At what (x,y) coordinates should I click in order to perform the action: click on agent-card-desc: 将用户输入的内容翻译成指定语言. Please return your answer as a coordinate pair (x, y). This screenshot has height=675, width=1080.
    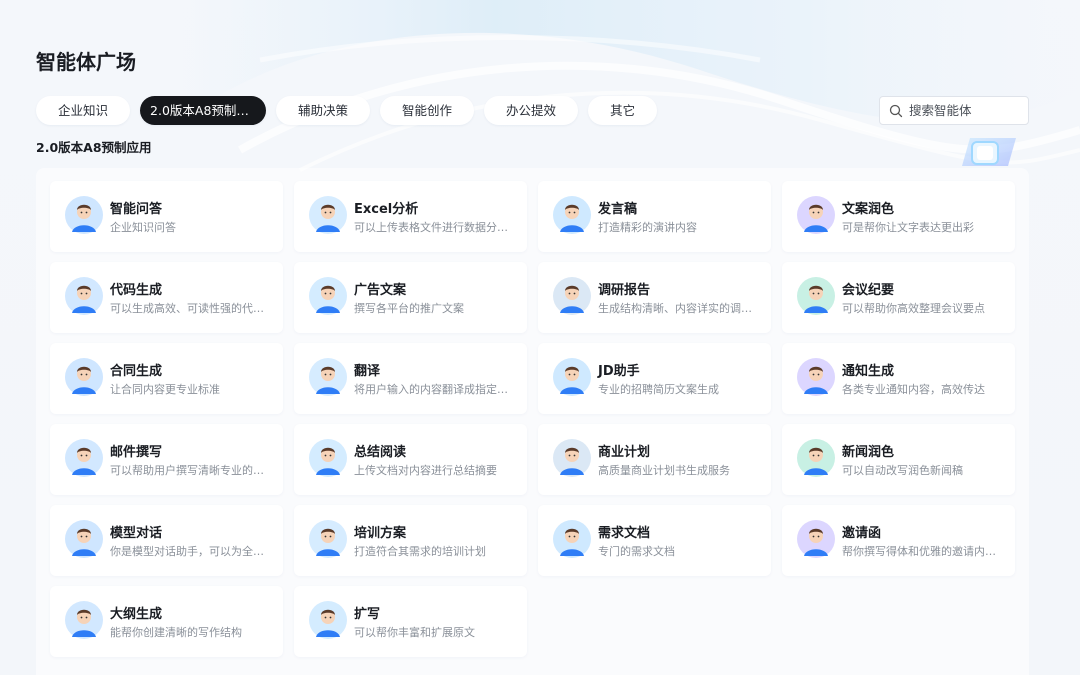
    Looking at the image, I should click on (434, 389).